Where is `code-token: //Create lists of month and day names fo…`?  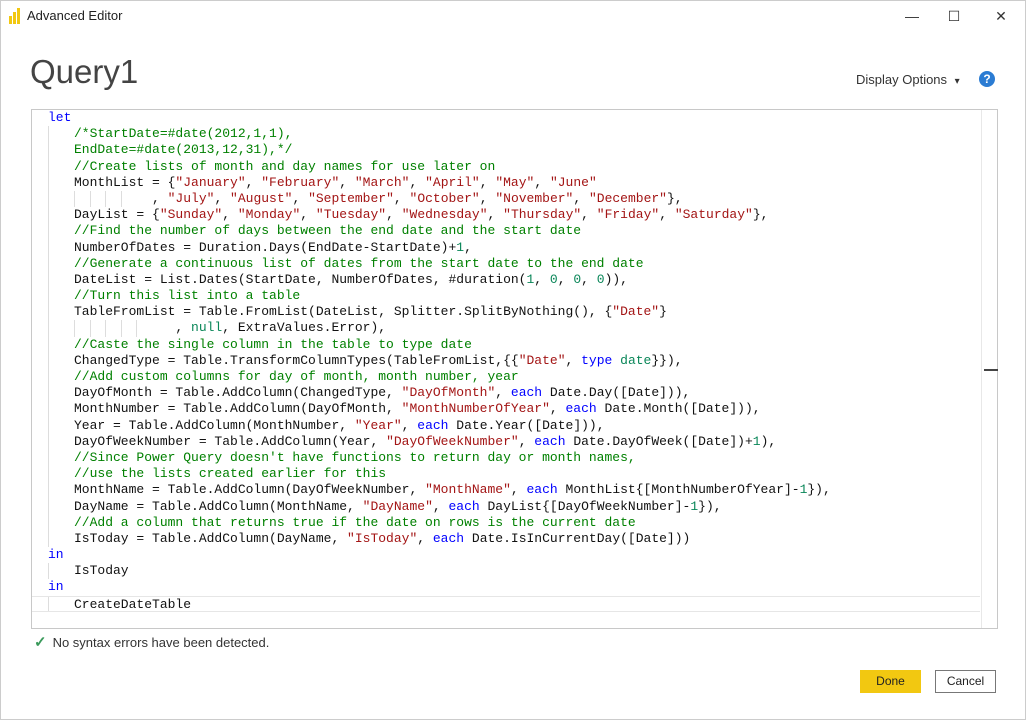 code-token: //Create lists of month and day names fo… is located at coordinates (285, 166).